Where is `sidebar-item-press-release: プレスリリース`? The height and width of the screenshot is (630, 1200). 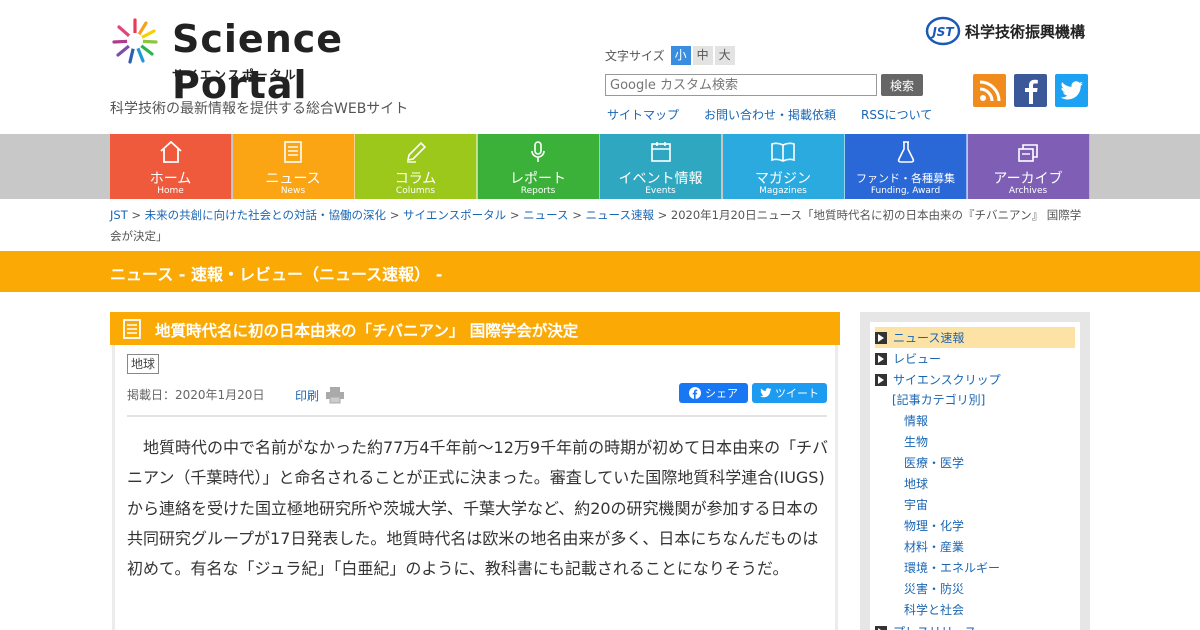
sidebar-item-press-release: プレスリリース is located at coordinates (975, 625).